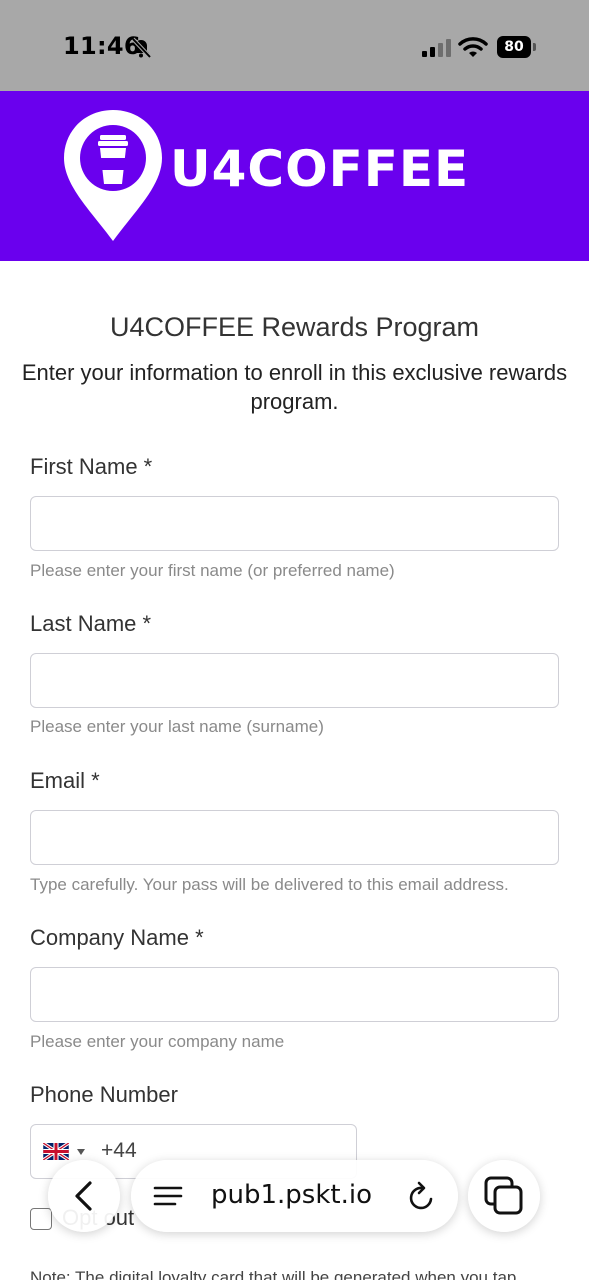 Image resolution: width=589 pixels, height=1280 pixels. I want to click on status-bar: 11:46 80, so click(294, 45).